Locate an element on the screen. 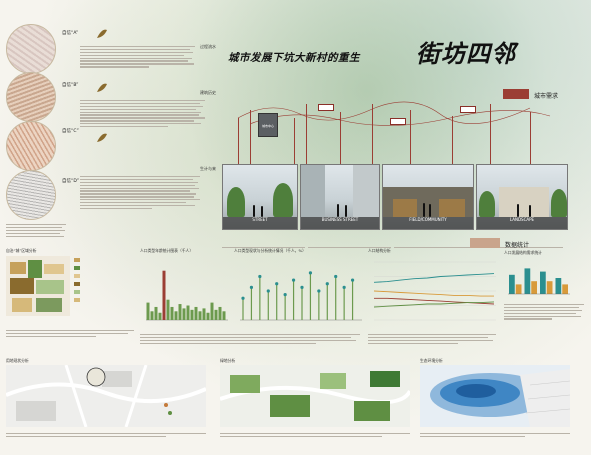 The image size is (591, 455). circle-map-b is located at coordinates (31, 97).